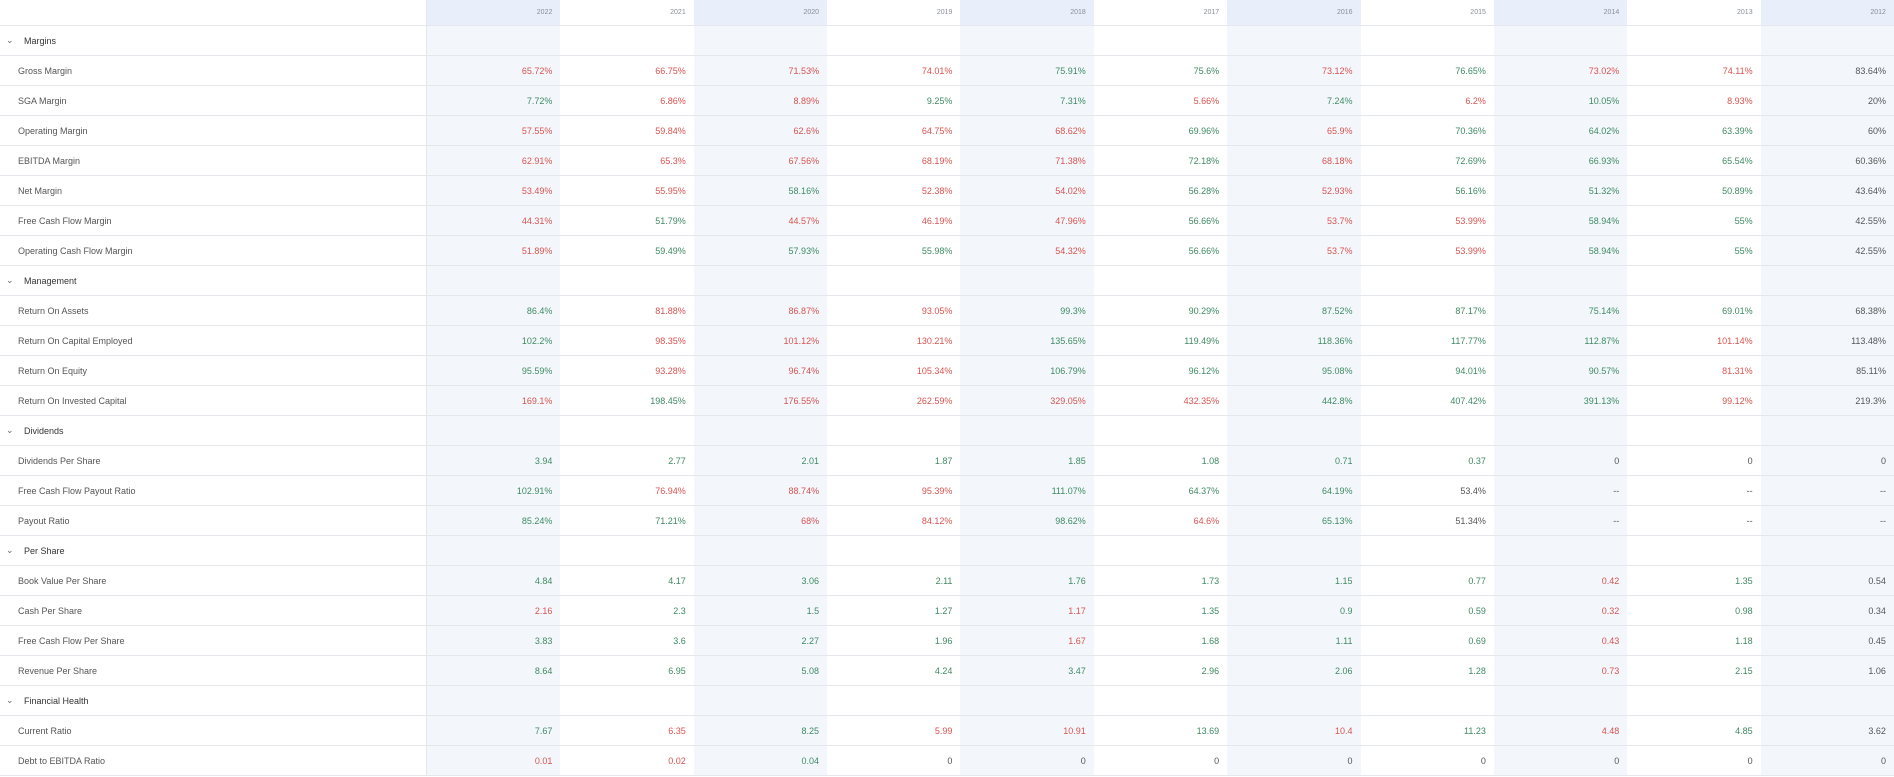  What do you see at coordinates (1294, 671) in the screenshot?
I see `metric-value: 2.06` at bounding box center [1294, 671].